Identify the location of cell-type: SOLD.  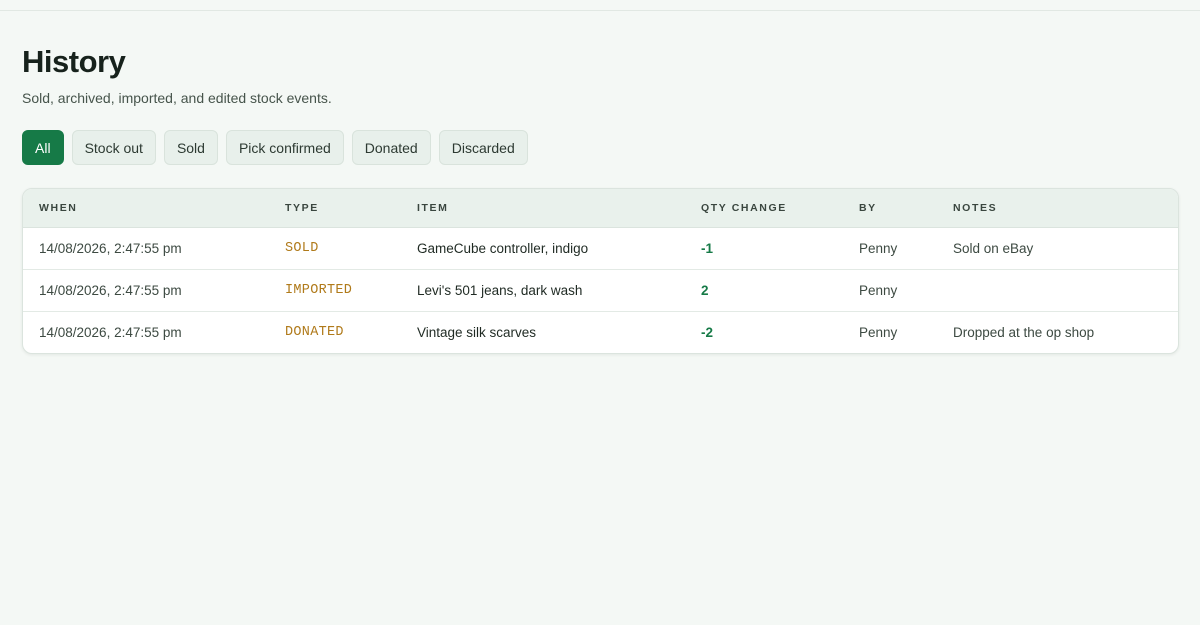
(335, 248).